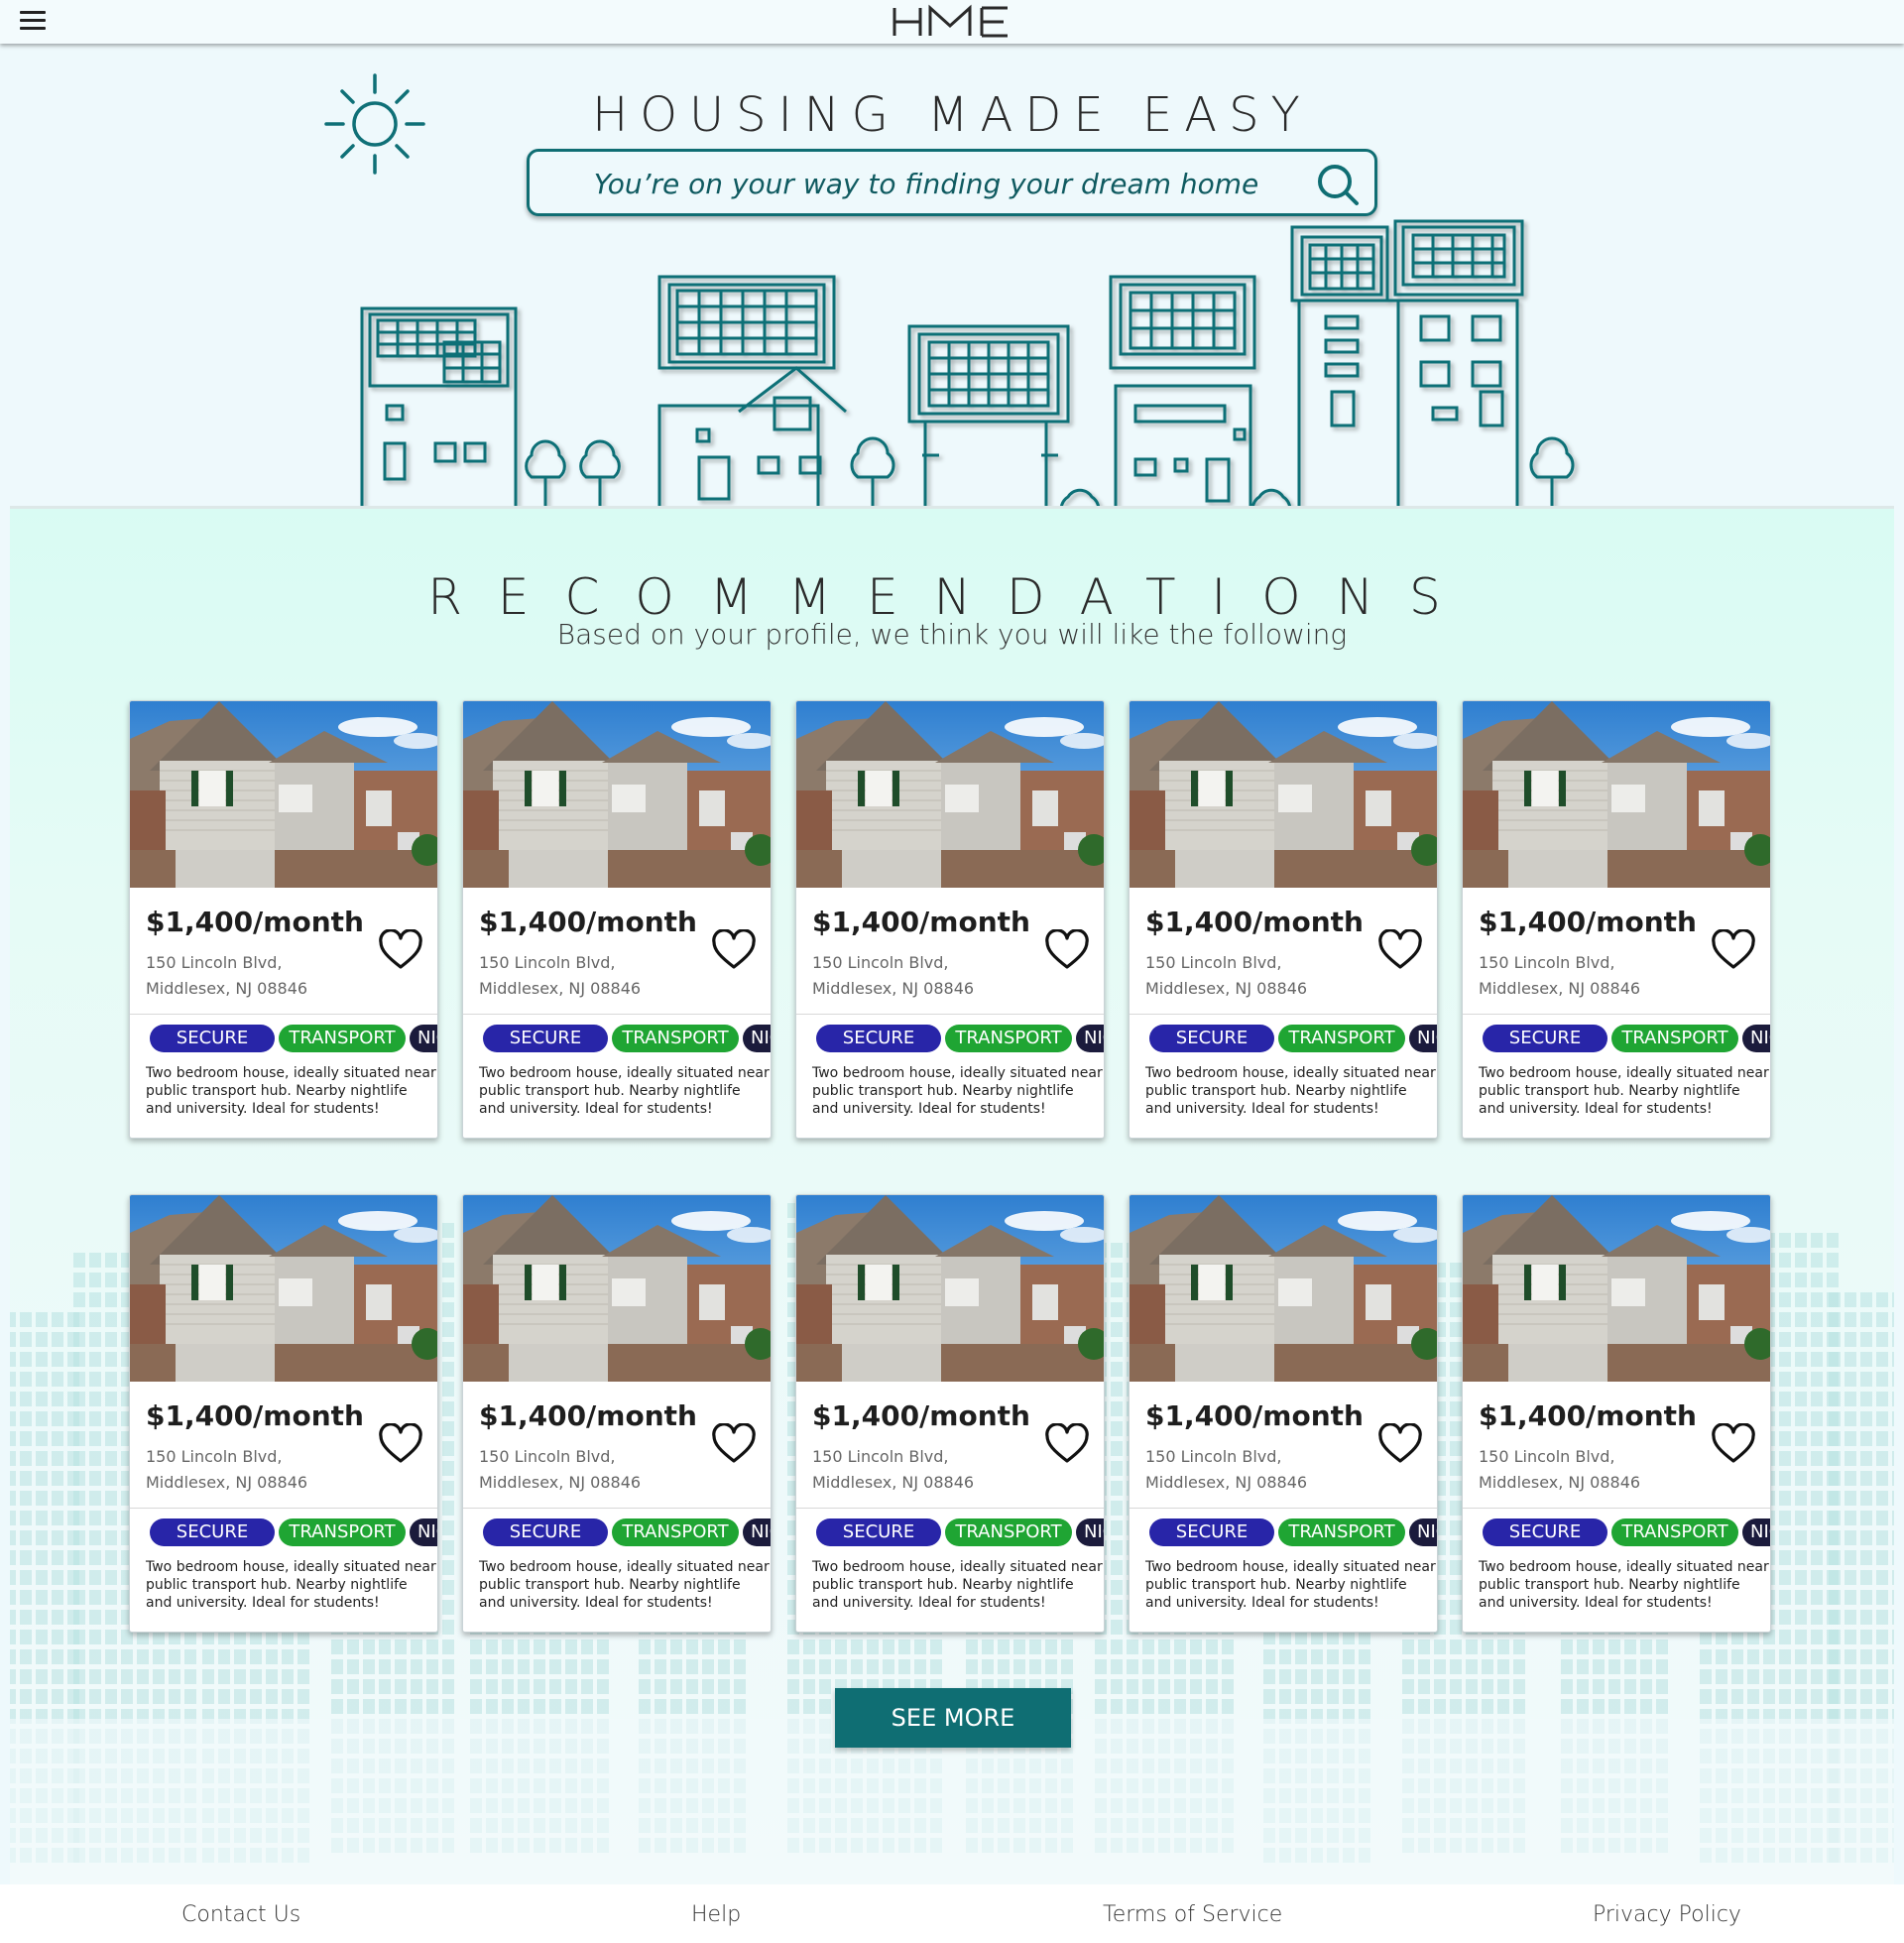  Describe the element at coordinates (33, 21) in the screenshot. I see `hamburger-menu-icon` at that location.